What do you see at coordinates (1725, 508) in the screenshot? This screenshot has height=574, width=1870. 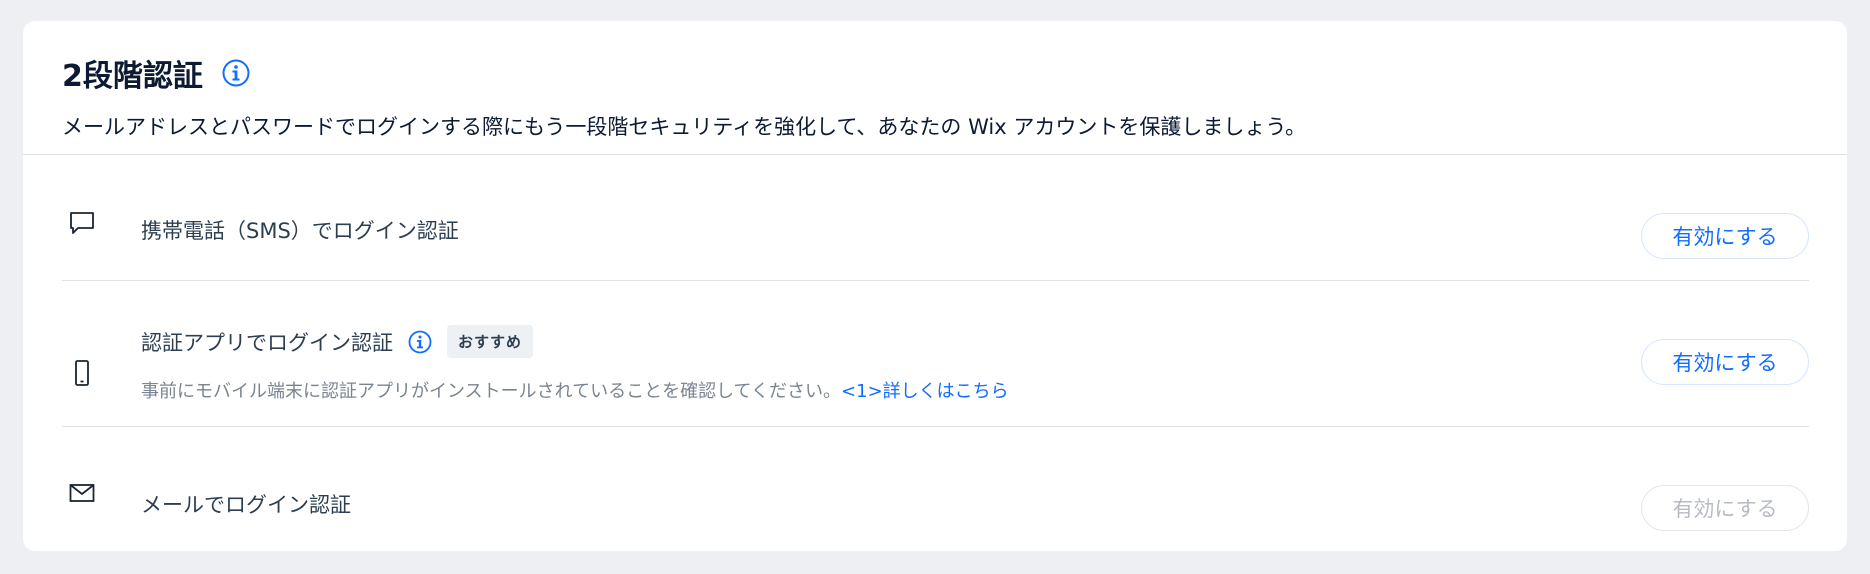 I see `enable-email-button: 有効にする` at bounding box center [1725, 508].